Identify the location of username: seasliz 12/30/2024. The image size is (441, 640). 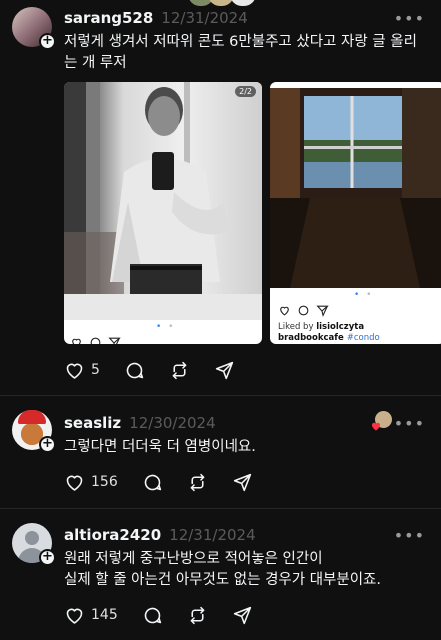
(140, 423).